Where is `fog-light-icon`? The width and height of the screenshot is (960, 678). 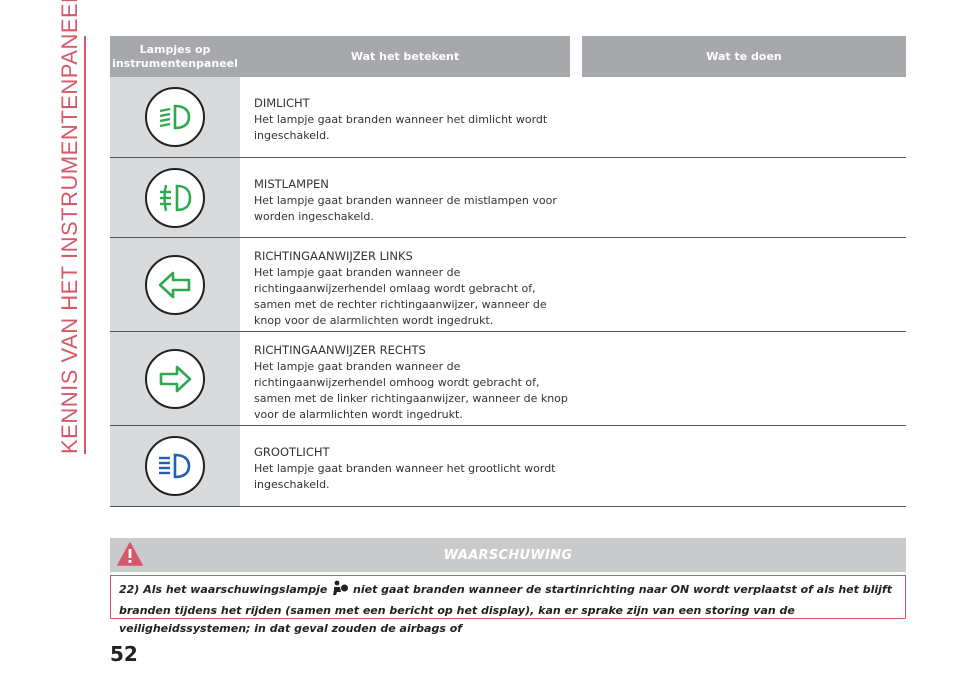
fog-light-icon is located at coordinates (175, 197).